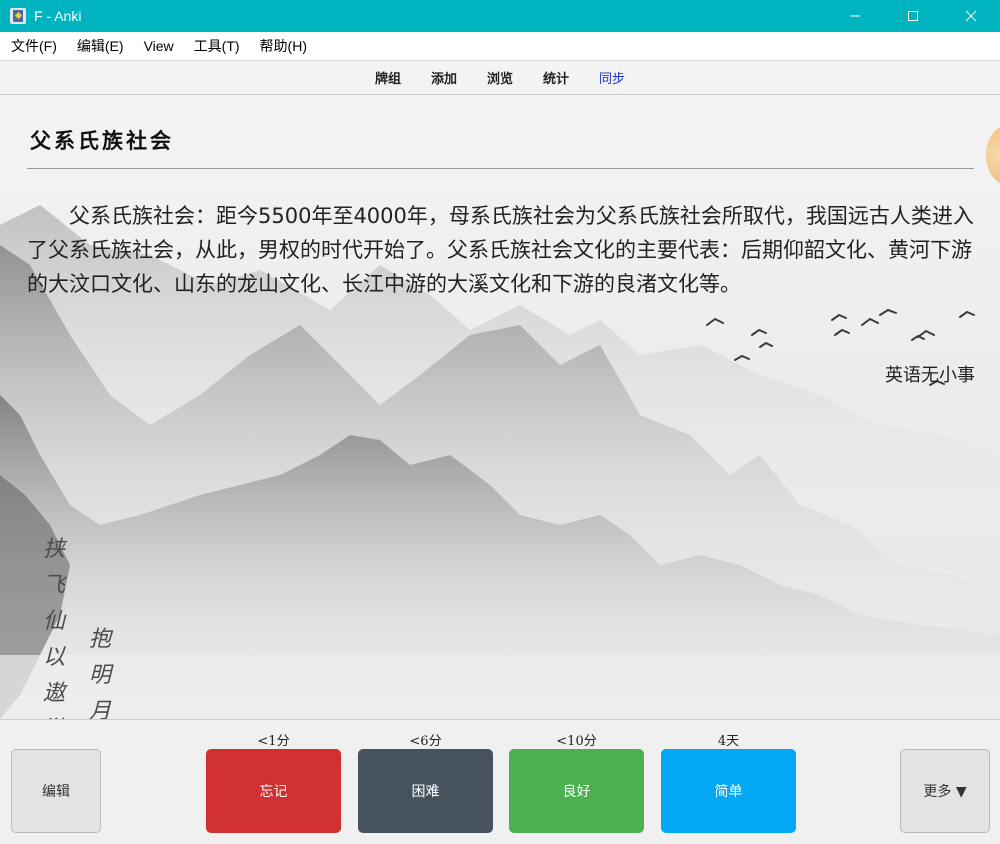  I want to click on window-title: F - Anki, so click(58, 16).